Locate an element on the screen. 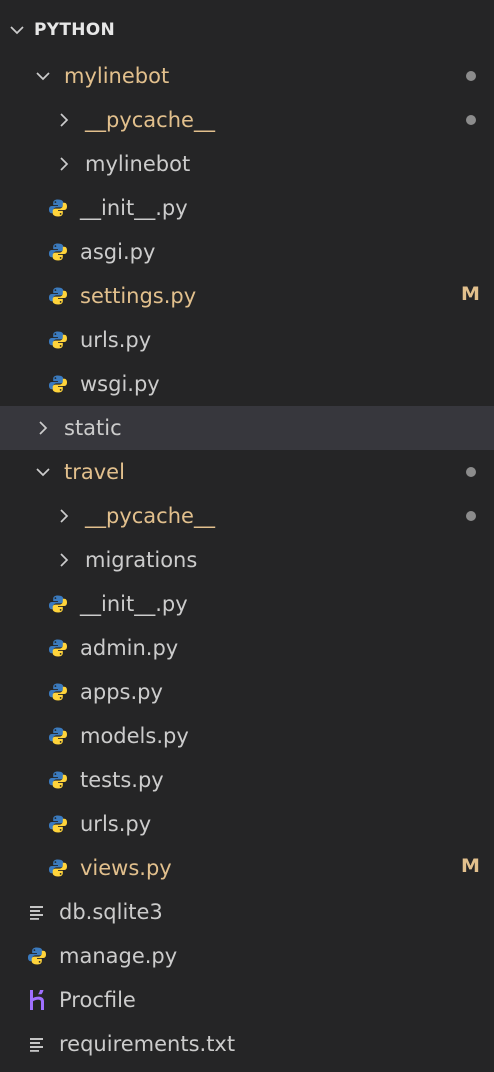 The width and height of the screenshot is (494, 1072). file-item: asgi.py is located at coordinates (247, 252).